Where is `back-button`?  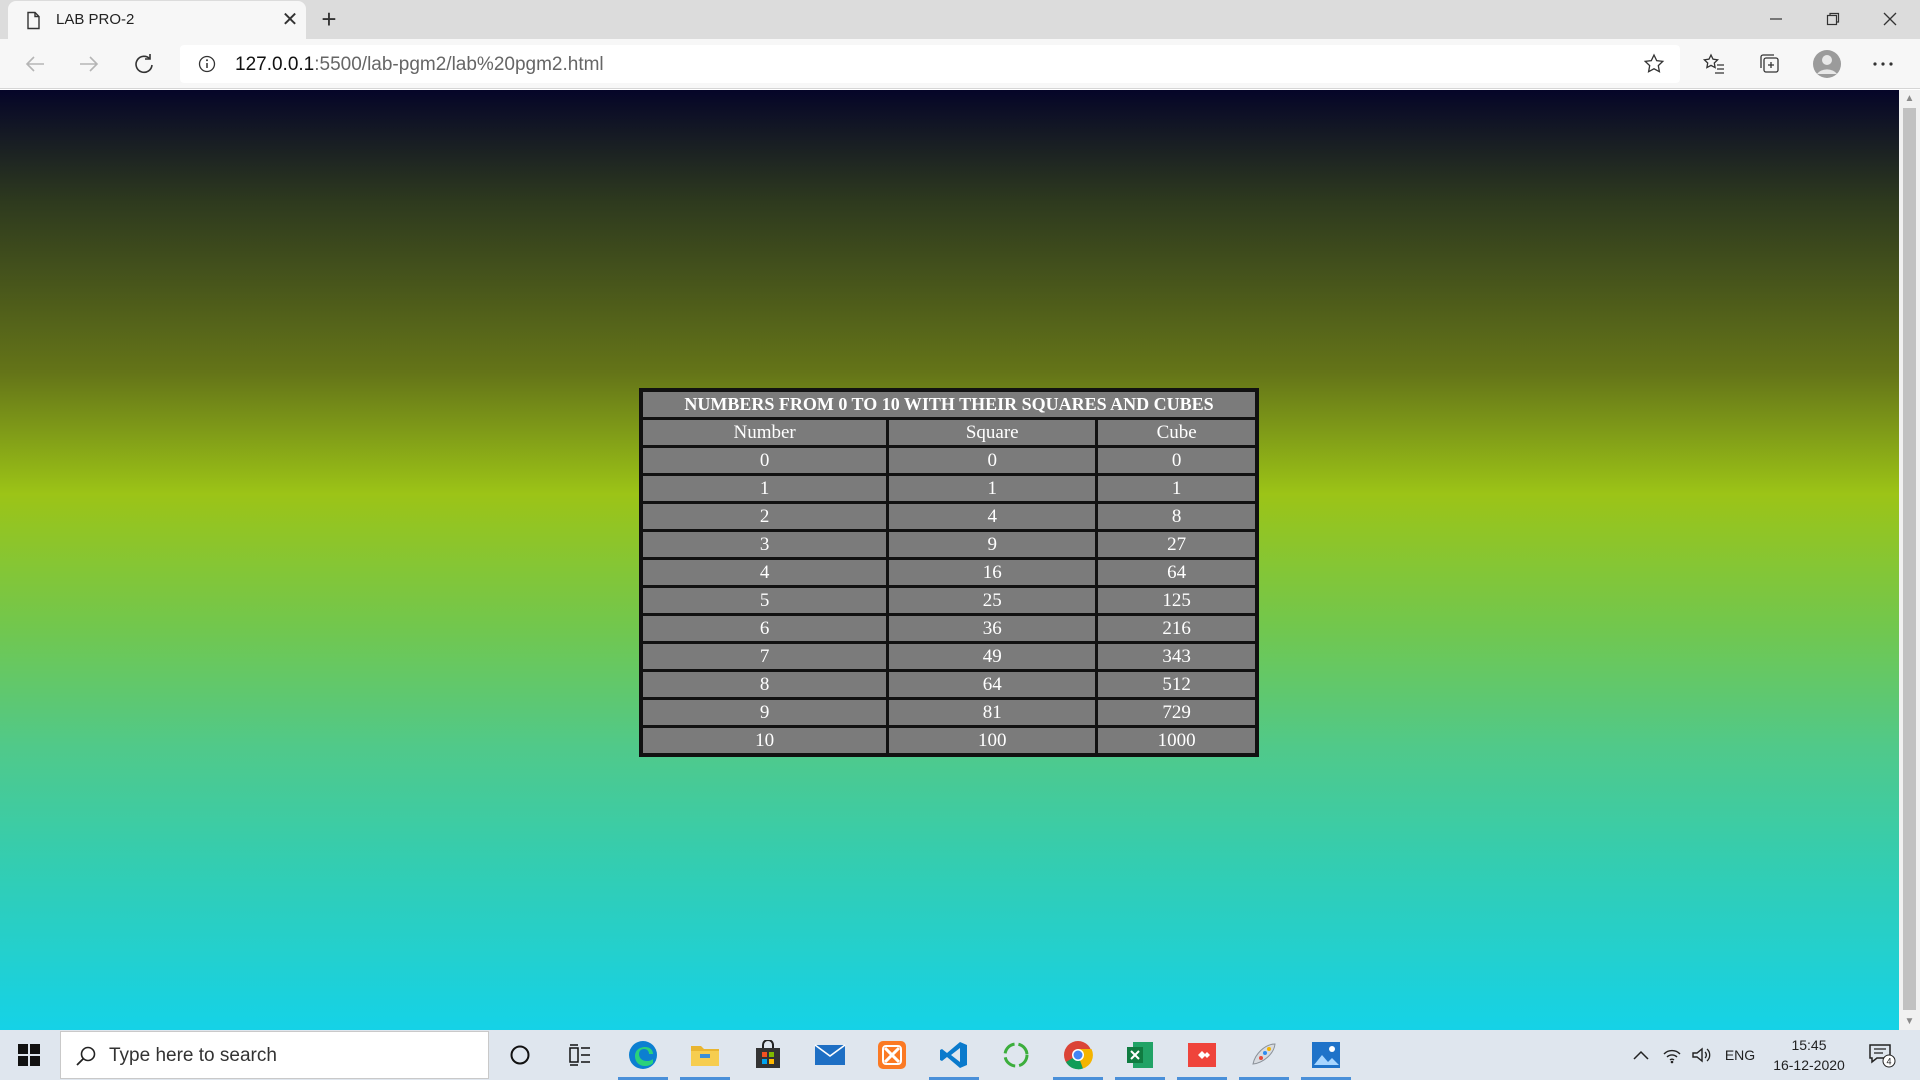
back-button is located at coordinates (35, 64).